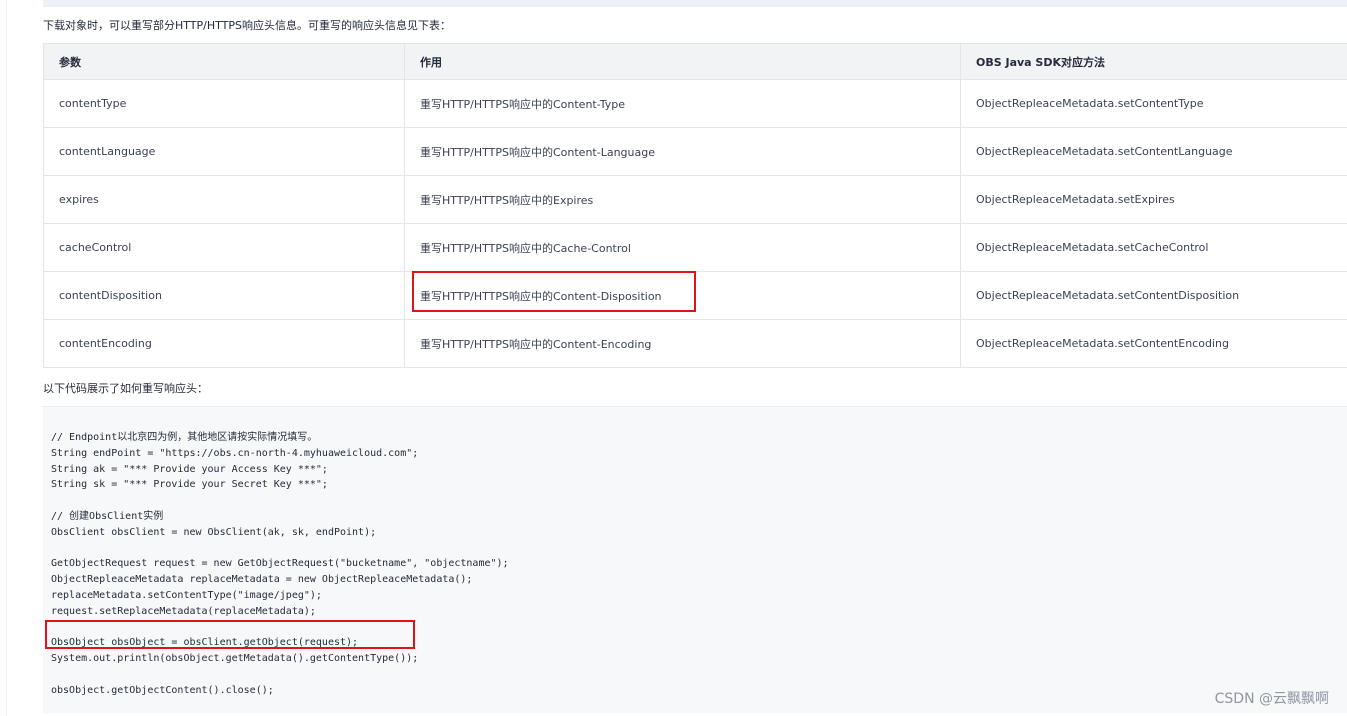  What do you see at coordinates (682, 343) in the screenshot?
I see `purpose-cell: 重写HTTP/HTTPS响应中的Content-Encoding` at bounding box center [682, 343].